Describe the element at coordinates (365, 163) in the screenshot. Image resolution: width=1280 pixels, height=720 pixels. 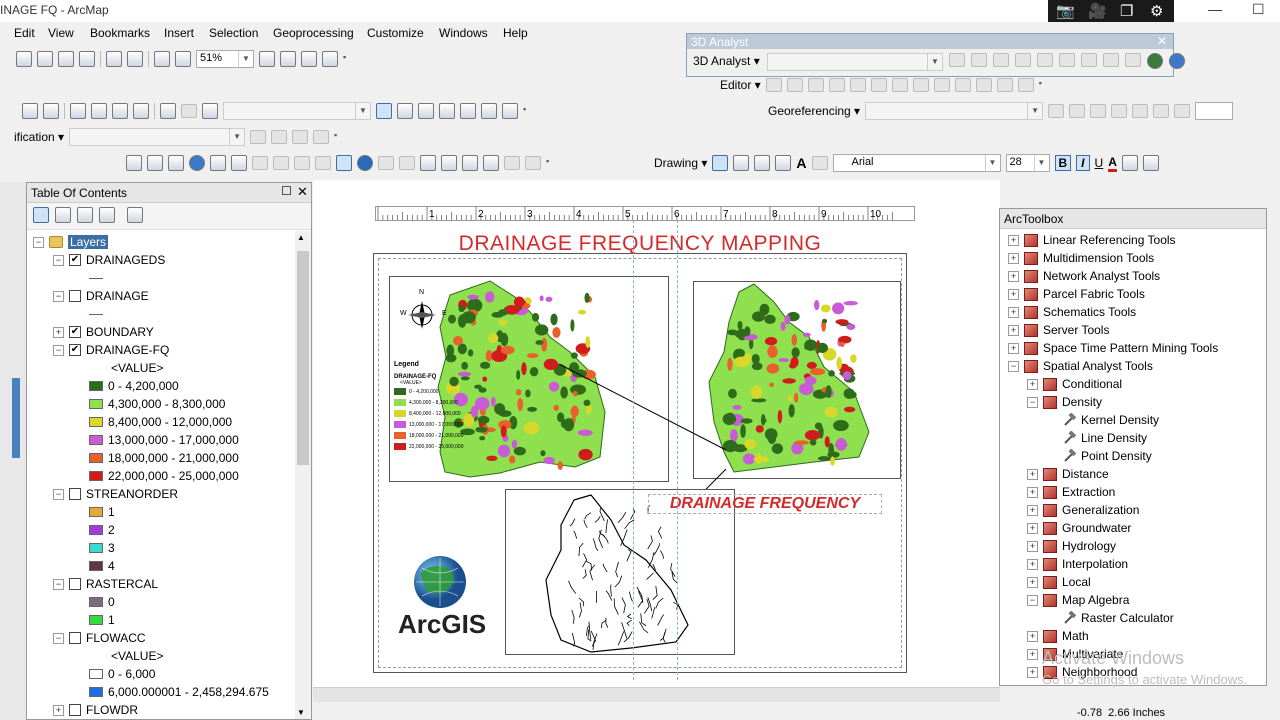
I see `identify-icon` at that location.